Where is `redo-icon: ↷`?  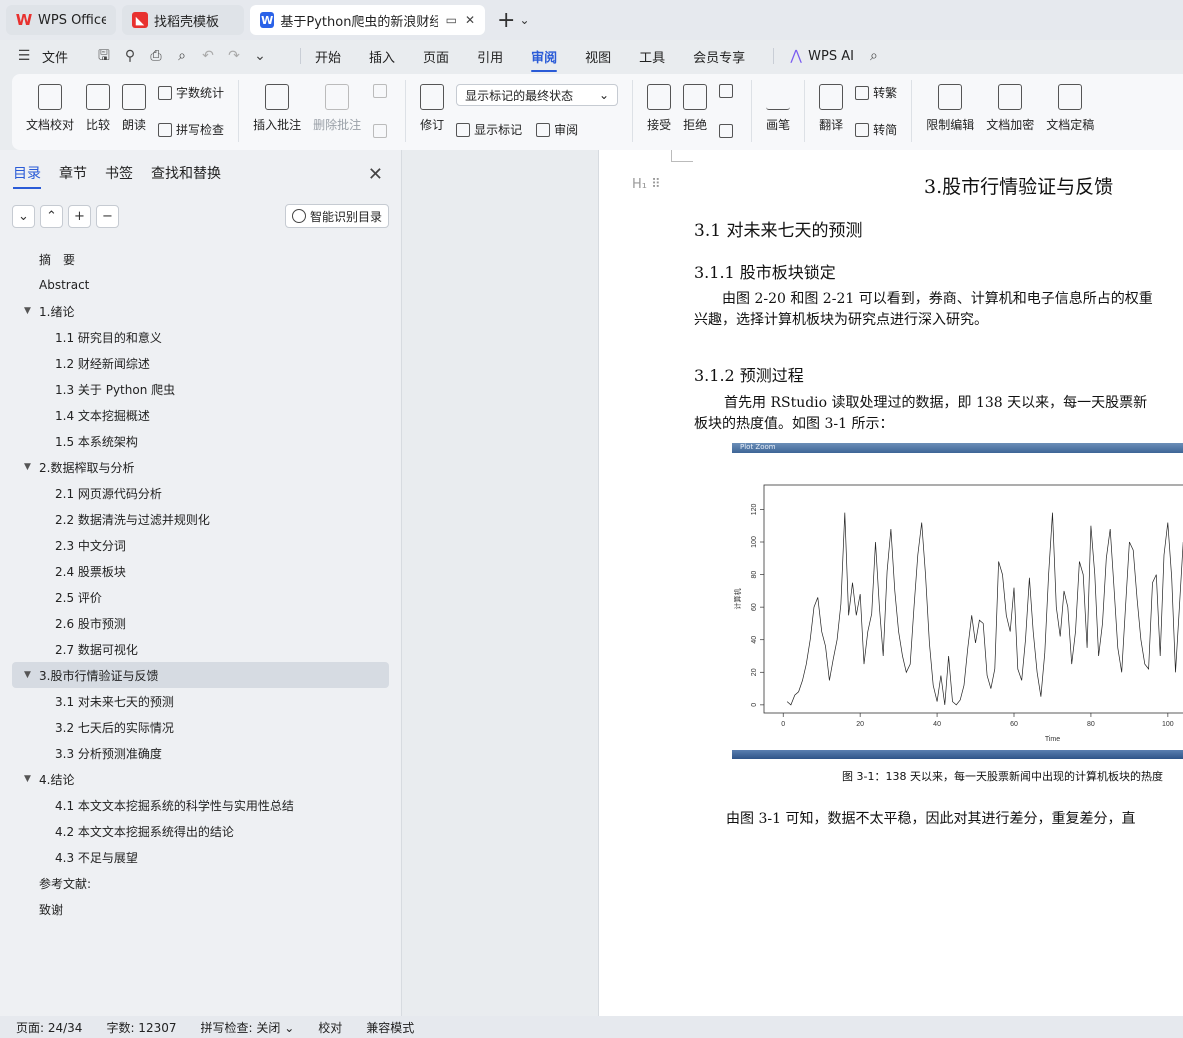
redo-icon: ↷ is located at coordinates (234, 56).